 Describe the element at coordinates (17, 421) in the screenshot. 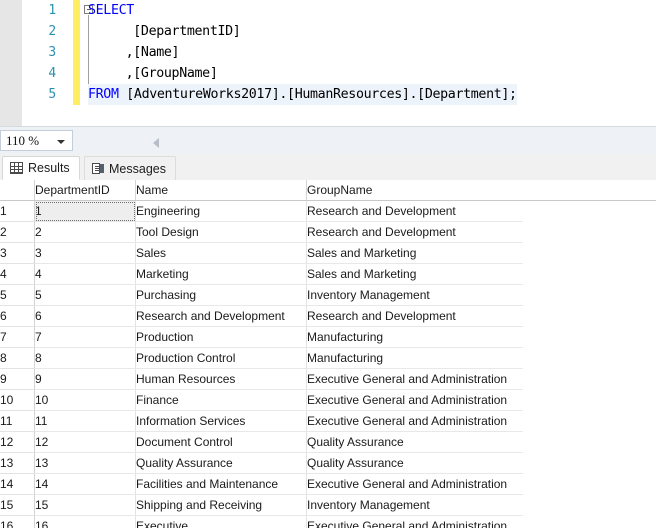

I see `row-number-cell: 11` at that location.